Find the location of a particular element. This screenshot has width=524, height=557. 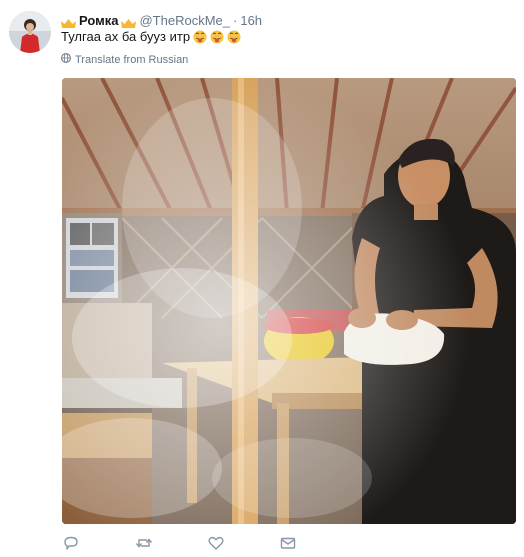

globe-icon is located at coordinates (66, 59).